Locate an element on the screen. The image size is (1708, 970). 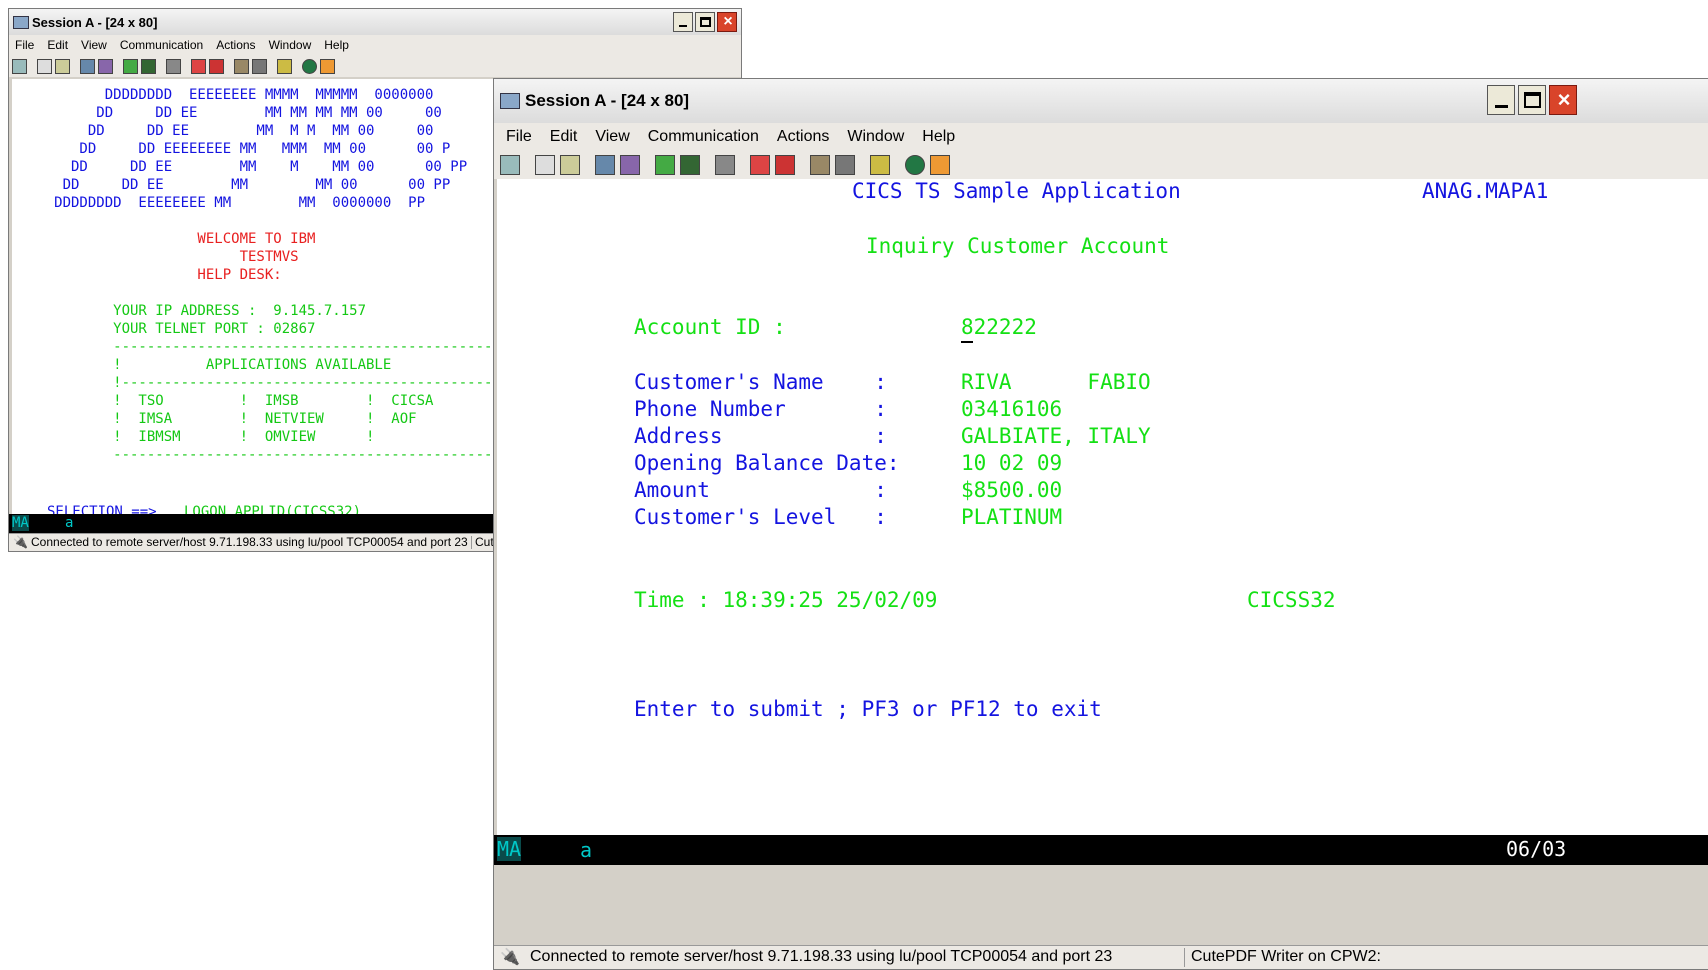
terminal-line: ! TSO ! IMSB ! CICSA is located at coordinates (223, 401).